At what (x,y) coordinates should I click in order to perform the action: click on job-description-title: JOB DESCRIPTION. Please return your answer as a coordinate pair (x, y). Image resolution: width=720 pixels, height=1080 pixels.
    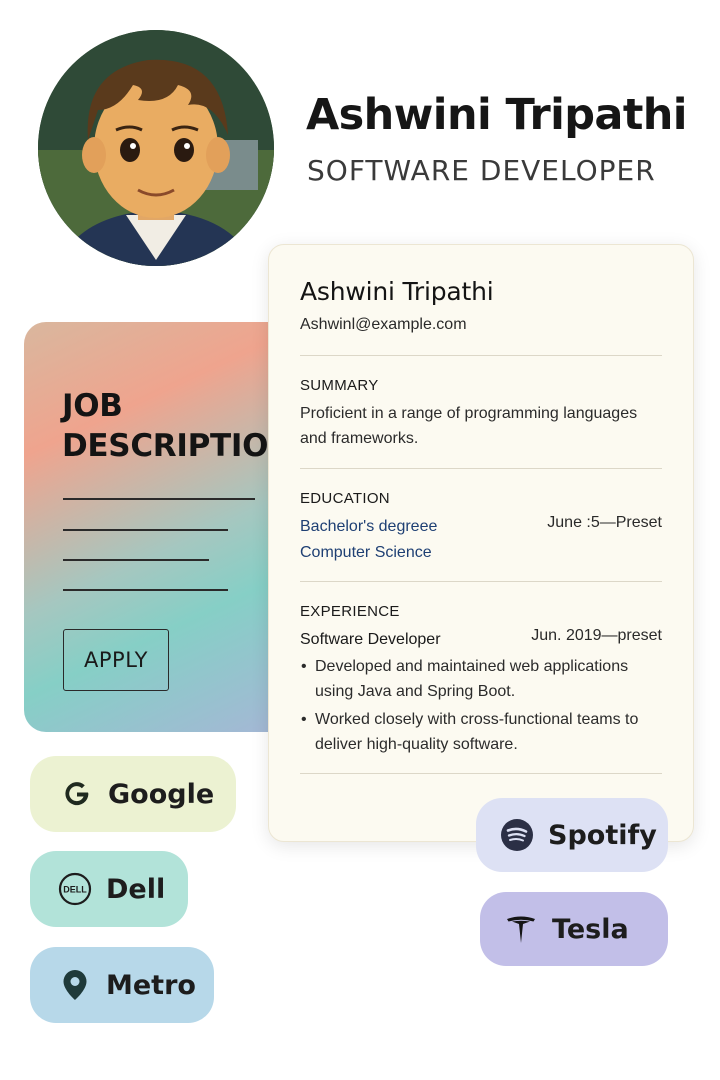
    Looking at the image, I should click on (178, 426).